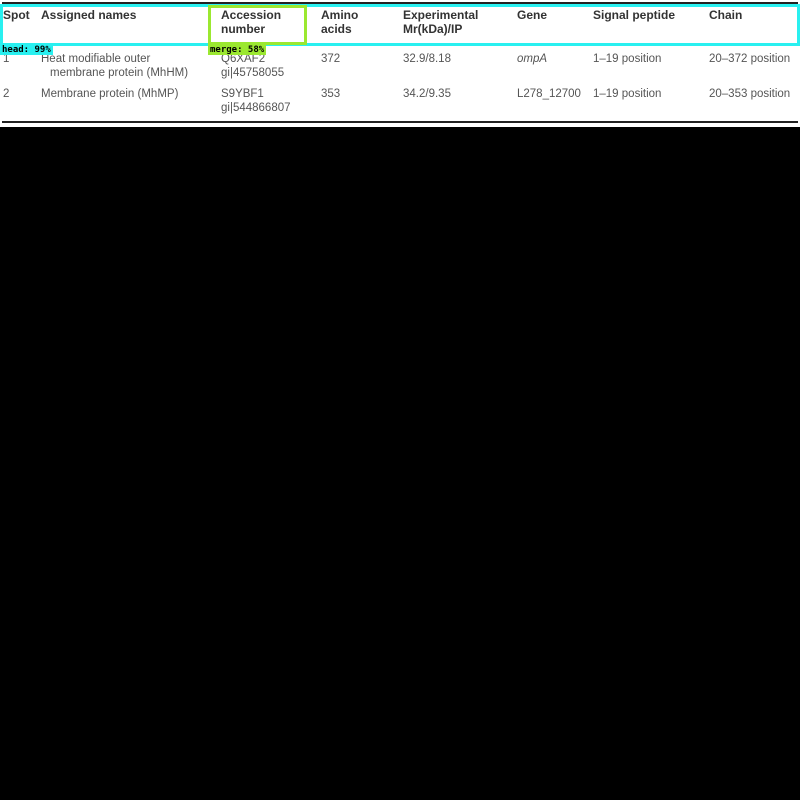 The width and height of the screenshot is (800, 800). Describe the element at coordinates (532, 59) in the screenshot. I see `row1-gene: ompA` at that location.